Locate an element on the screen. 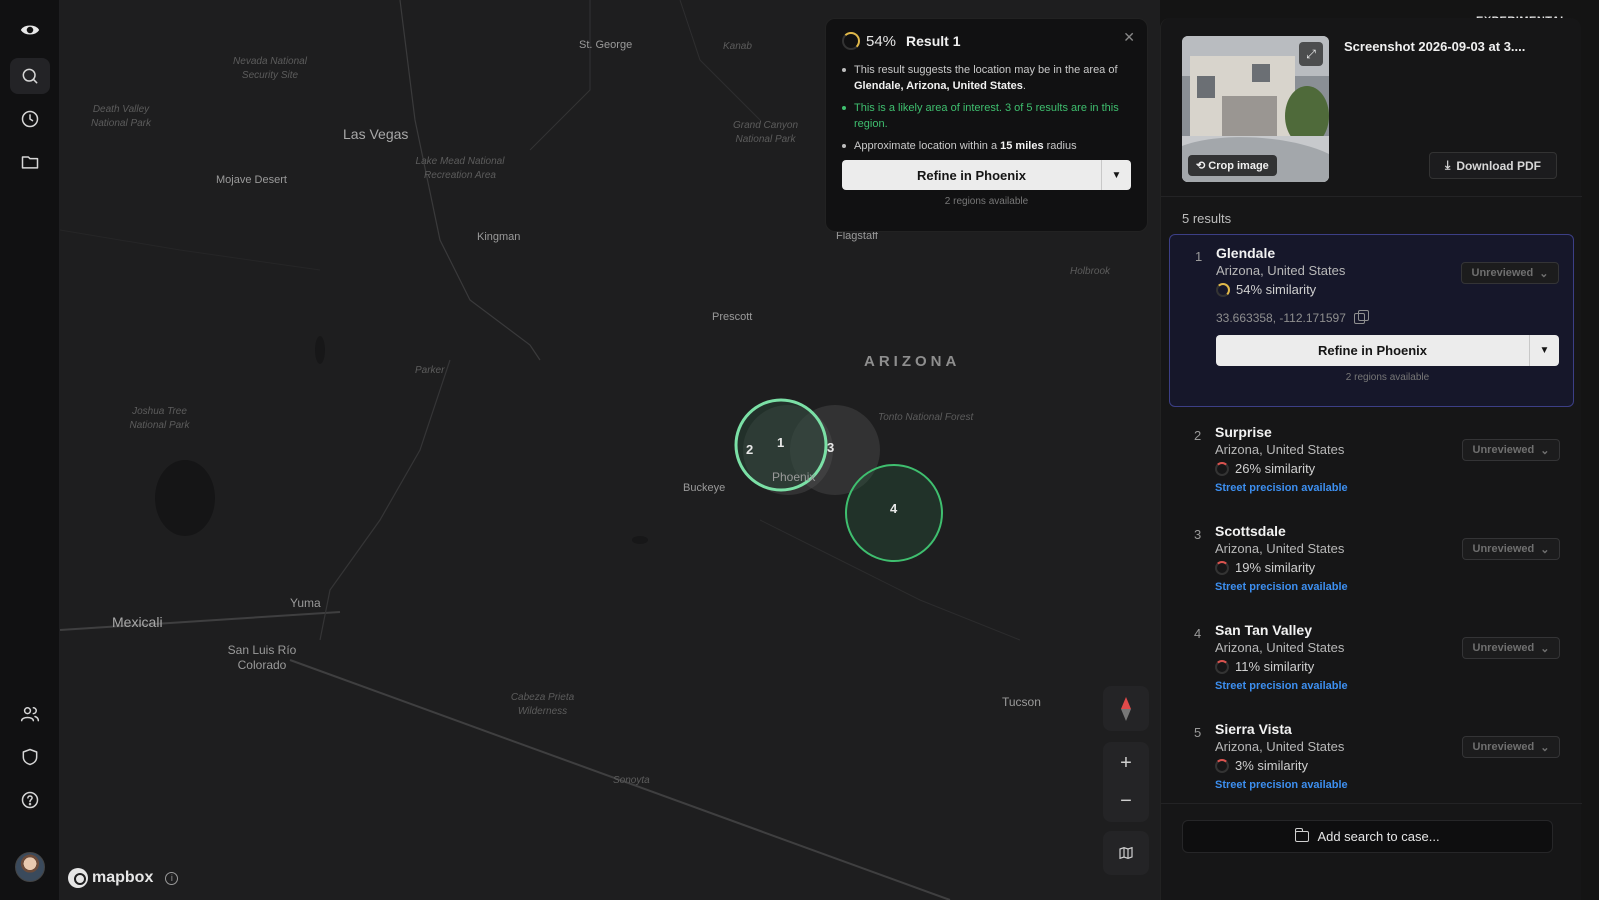  map-label-cabeza: Cabeza Prieta Wilderness is located at coordinates (542, 704).